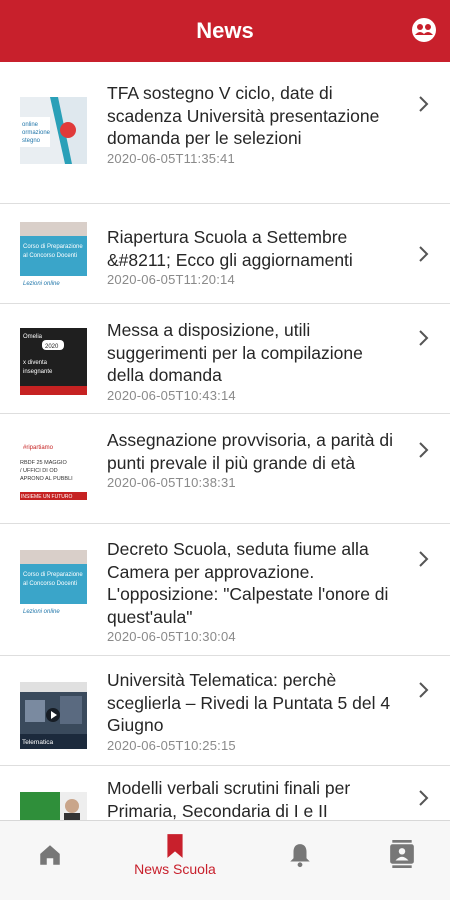 This screenshot has width=450, height=900. I want to click on article-date: 2020-06-05T11:35:41, so click(171, 158).